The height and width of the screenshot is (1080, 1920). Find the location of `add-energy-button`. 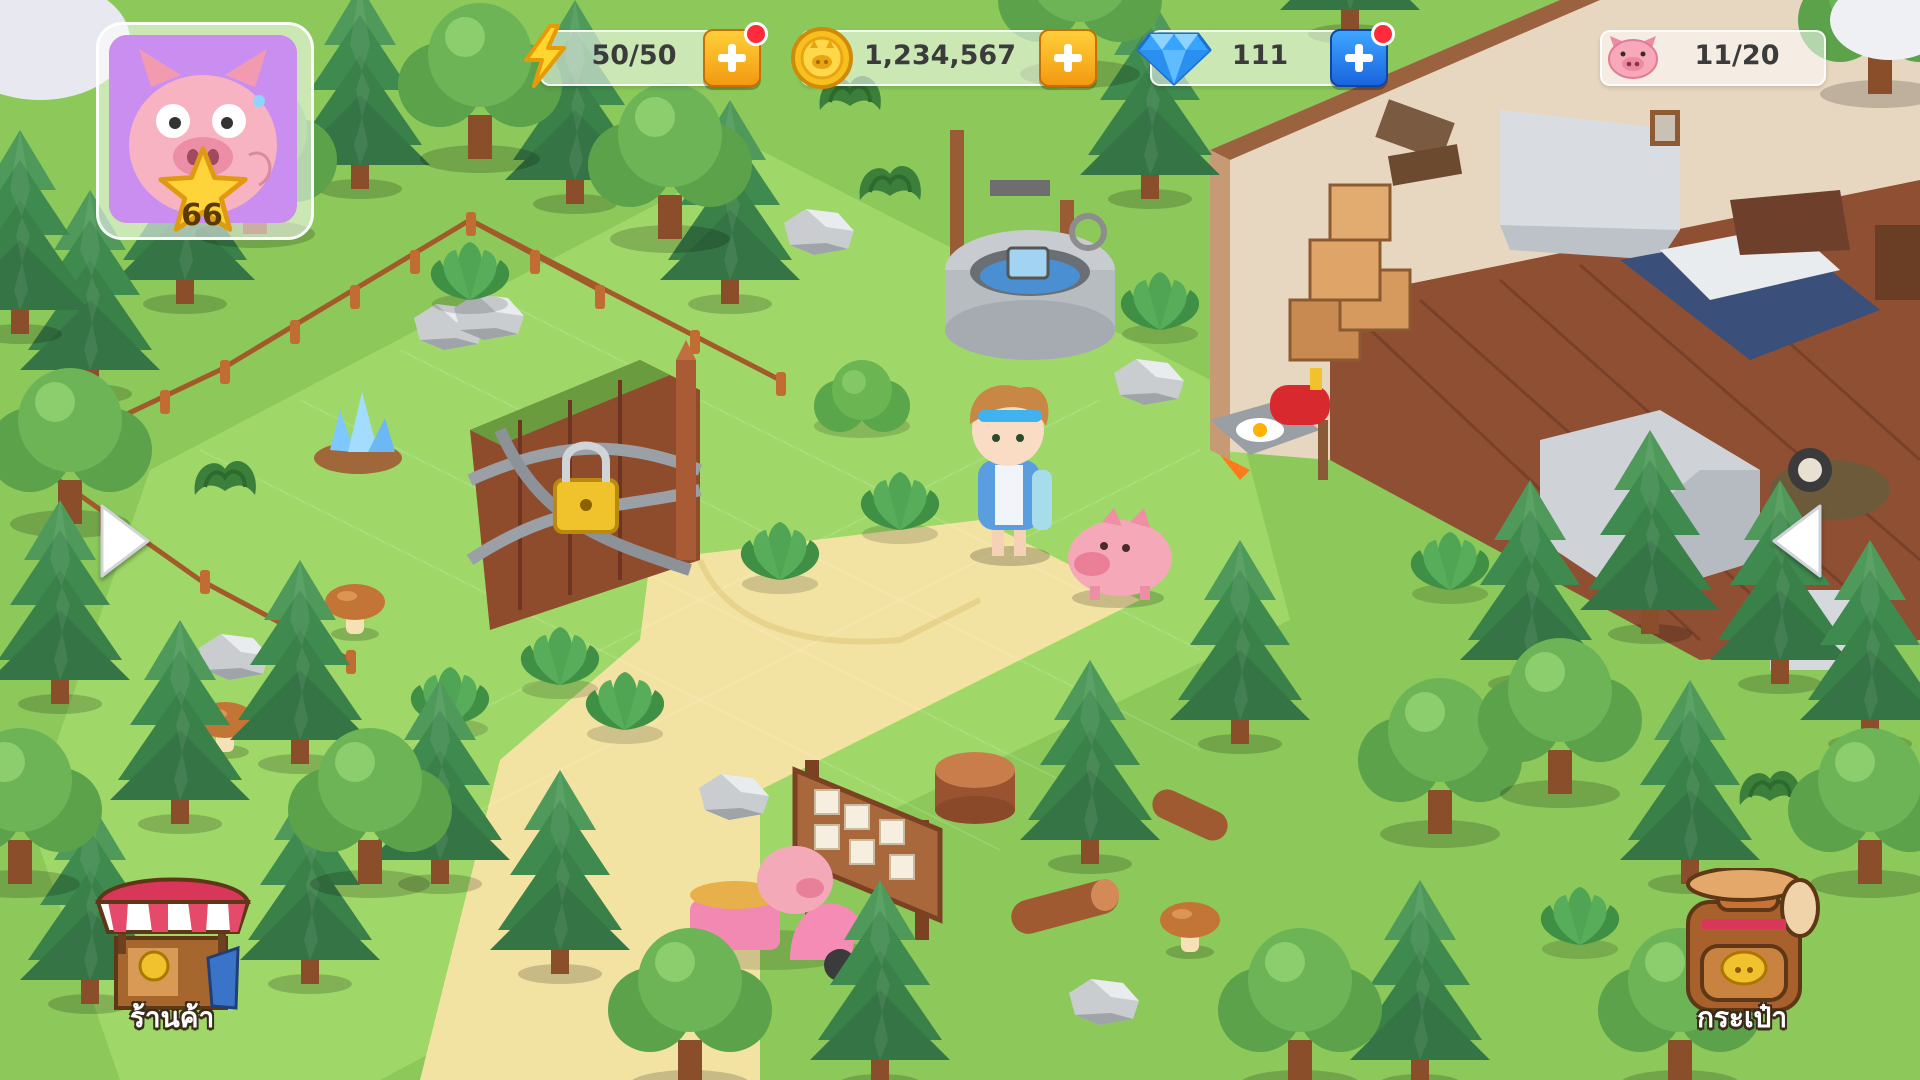

add-energy-button is located at coordinates (735, 54).